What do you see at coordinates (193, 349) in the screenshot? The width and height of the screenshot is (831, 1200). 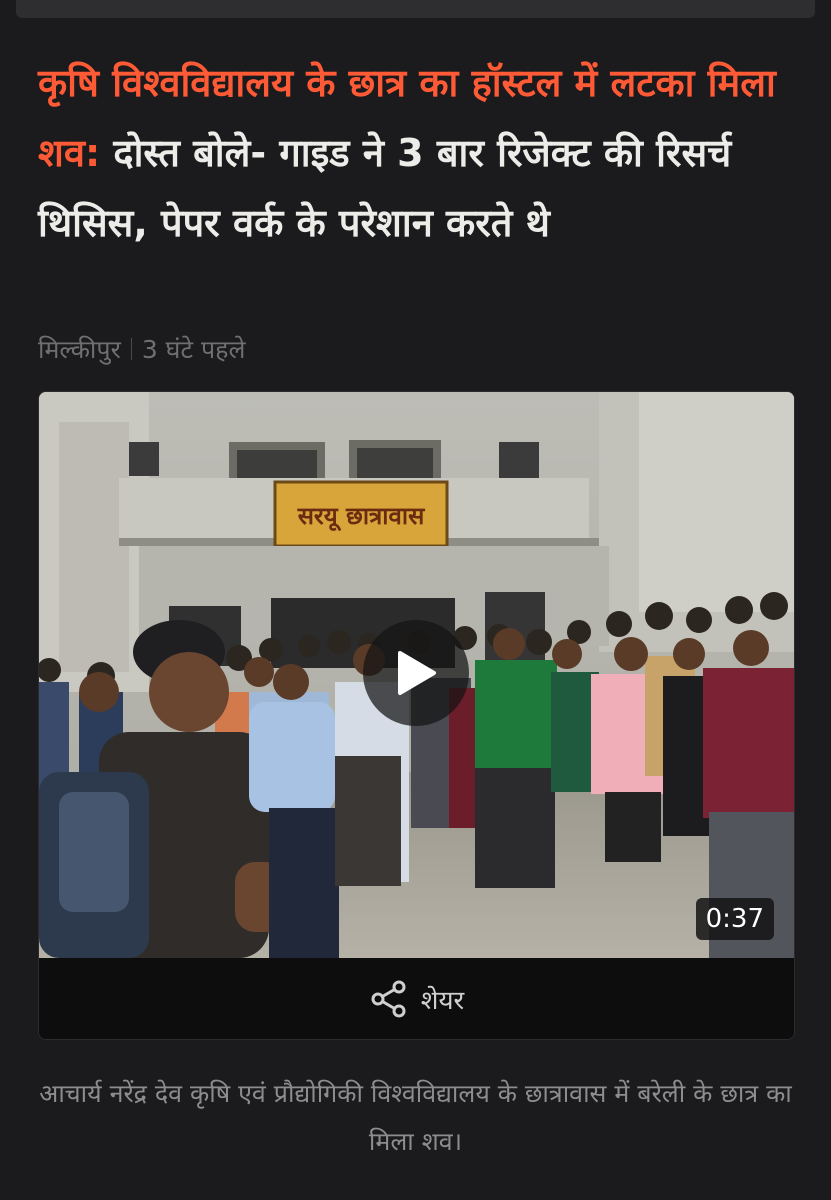 I see `timestamp: 3 घंटे पहले` at bounding box center [193, 349].